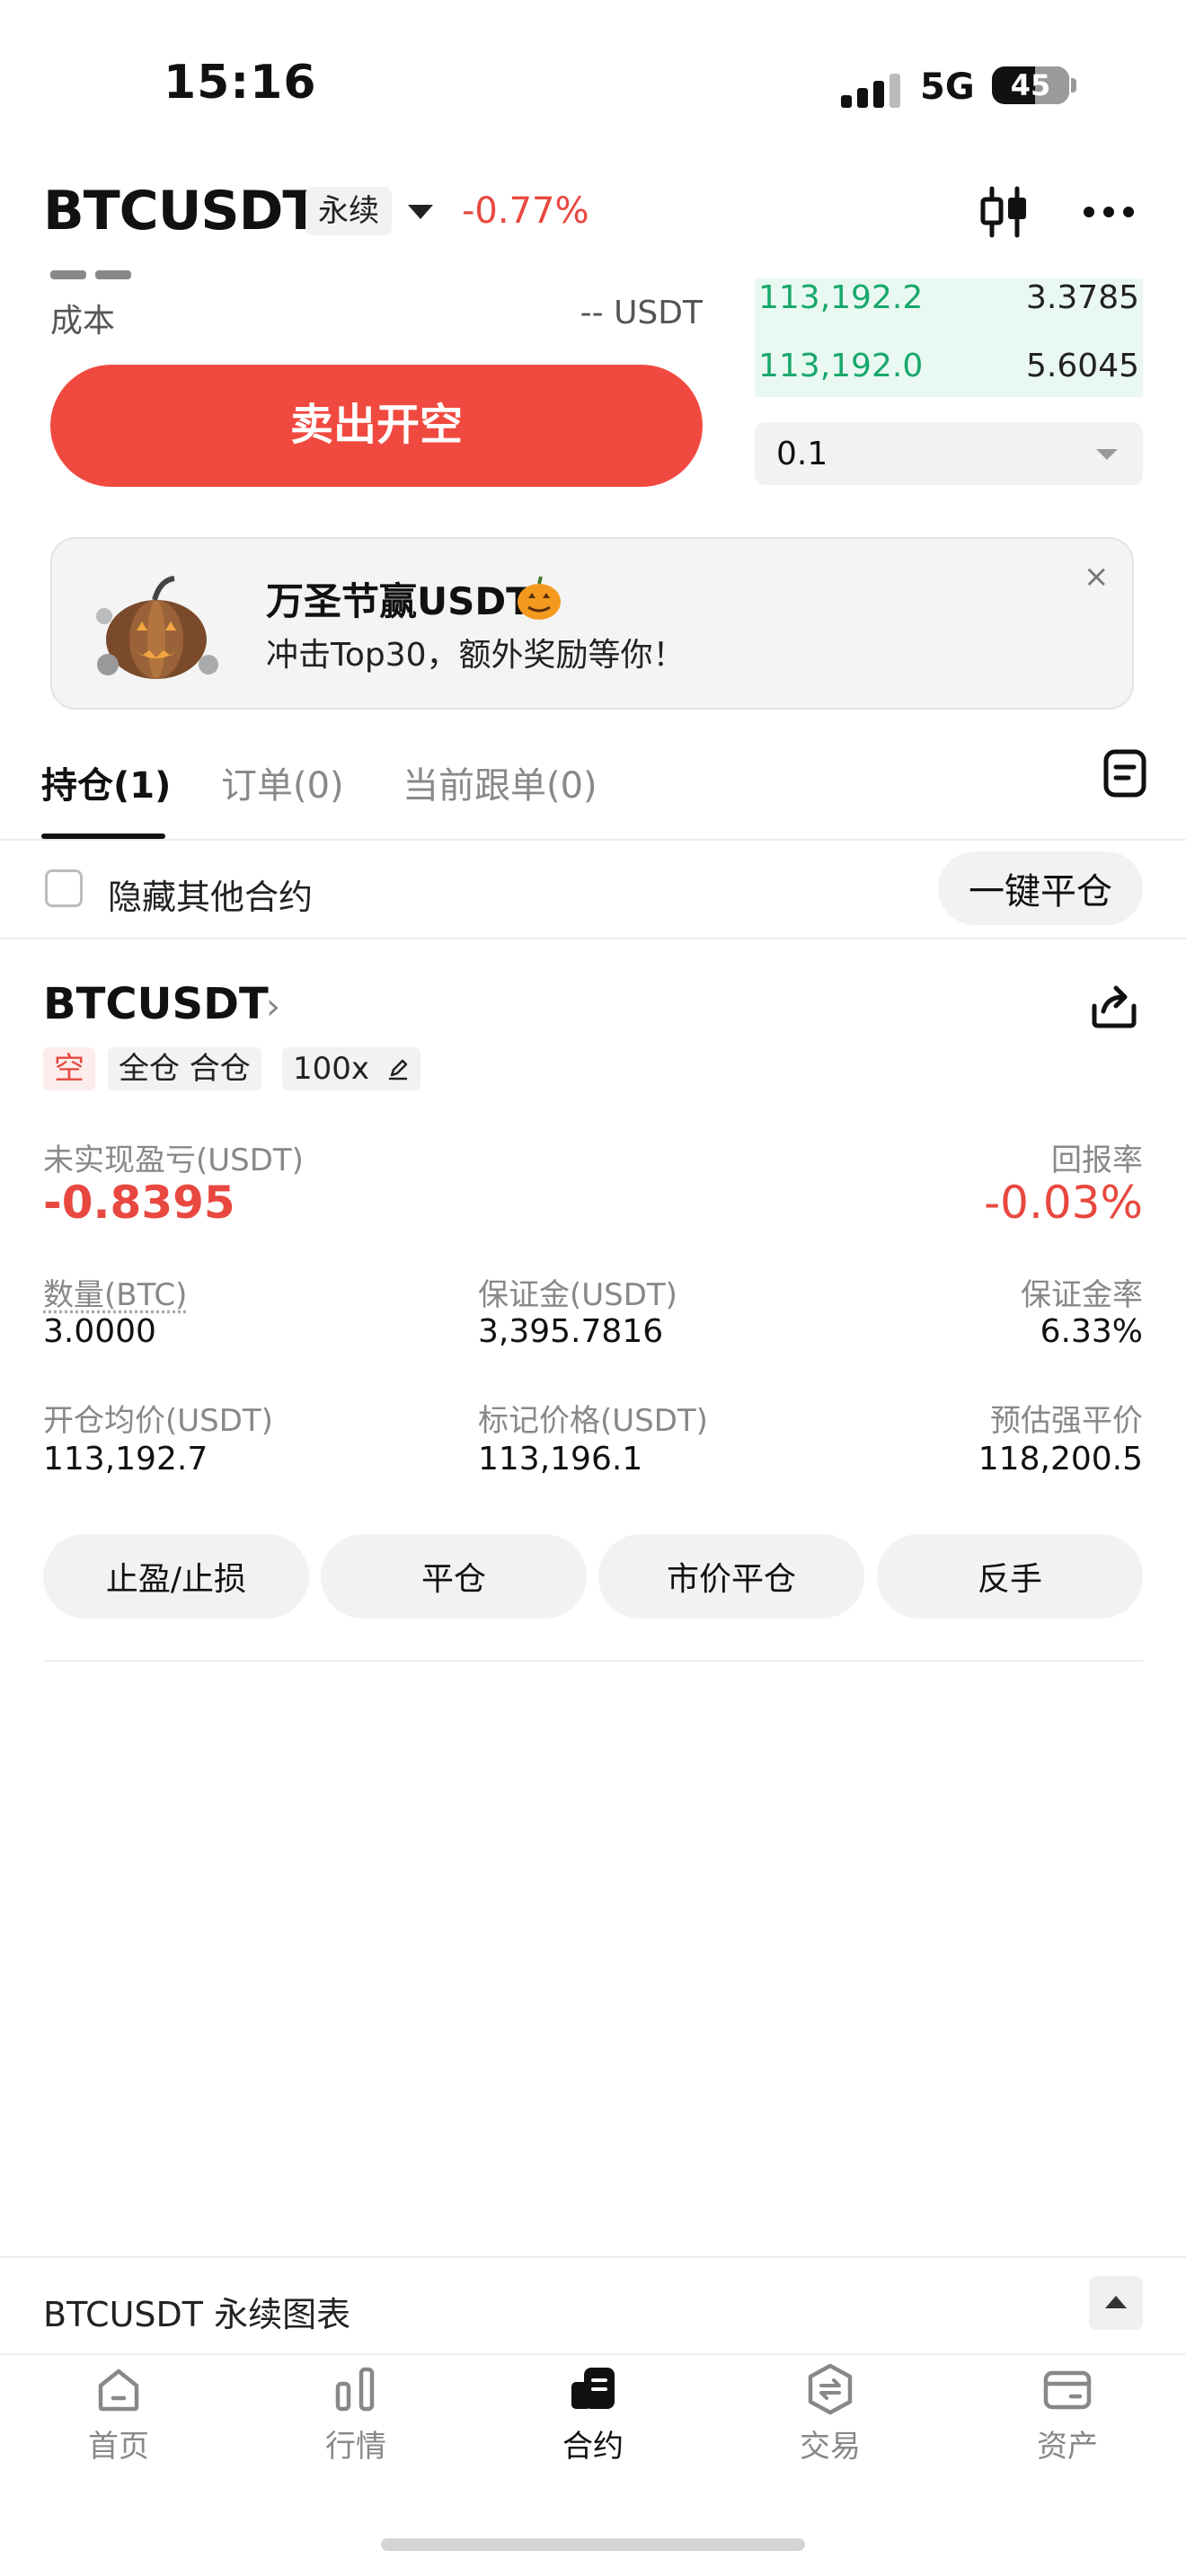  Describe the element at coordinates (1082, 297) in the screenshot. I see `orderbook-qty: 3.3785` at that location.